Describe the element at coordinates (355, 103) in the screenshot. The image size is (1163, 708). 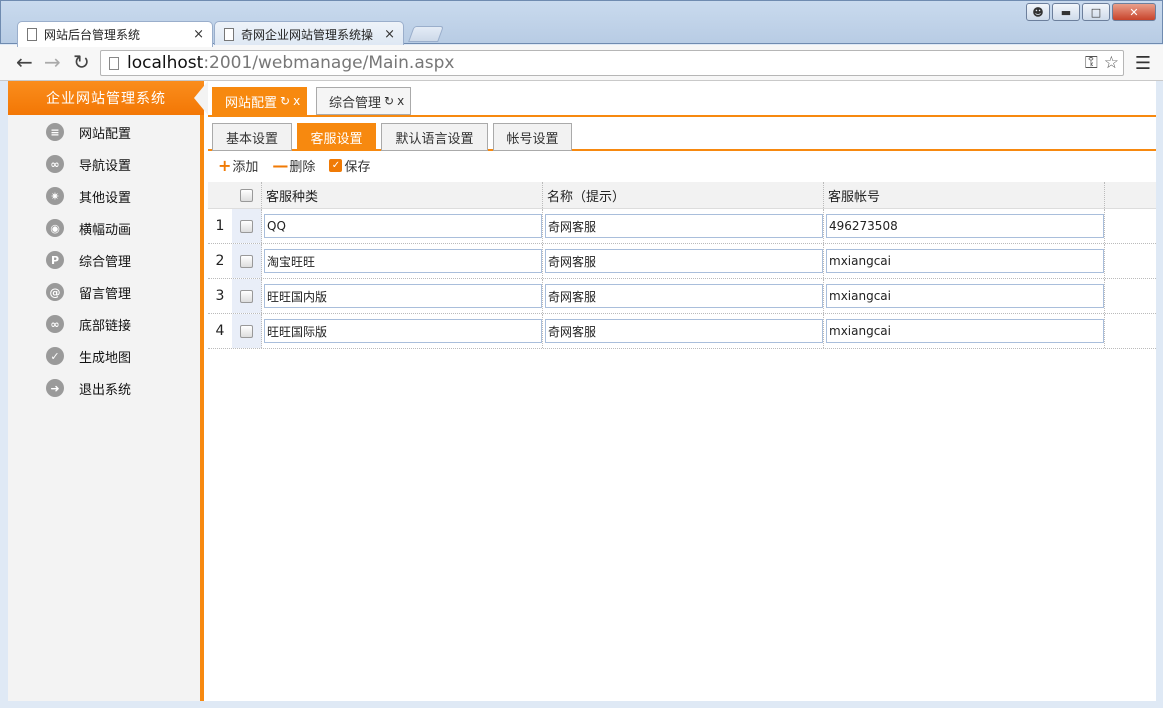
I see `tab-label: 综合管理` at that location.